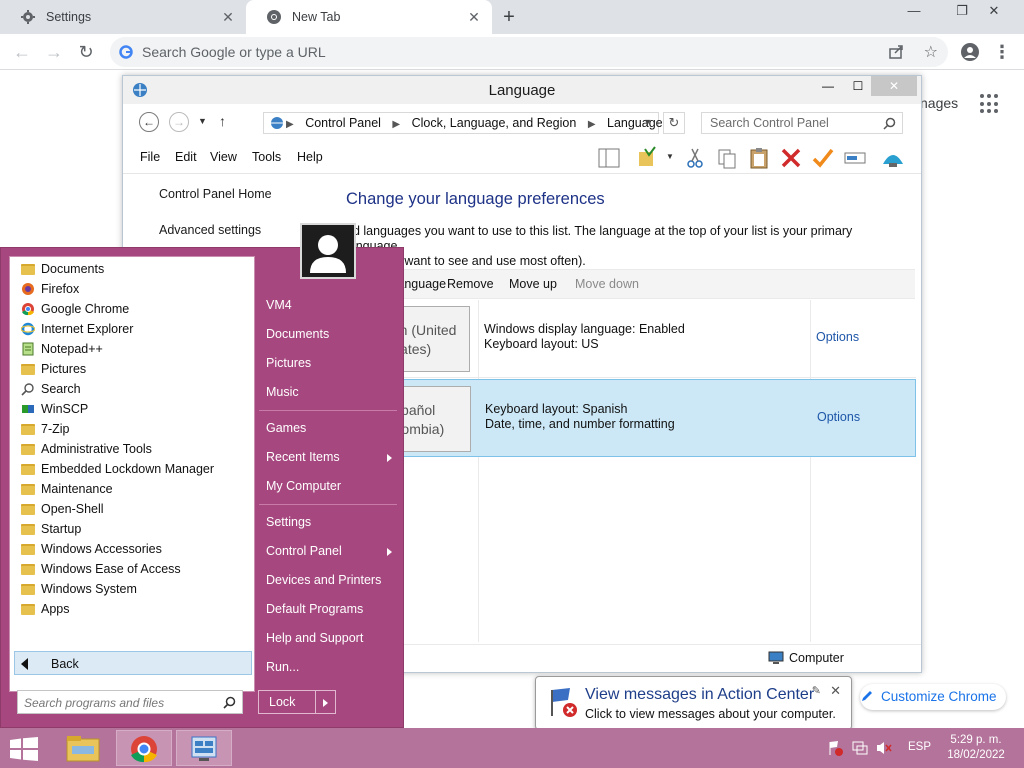  What do you see at coordinates (823, 158) in the screenshot?
I see `properties-check-icon` at bounding box center [823, 158].